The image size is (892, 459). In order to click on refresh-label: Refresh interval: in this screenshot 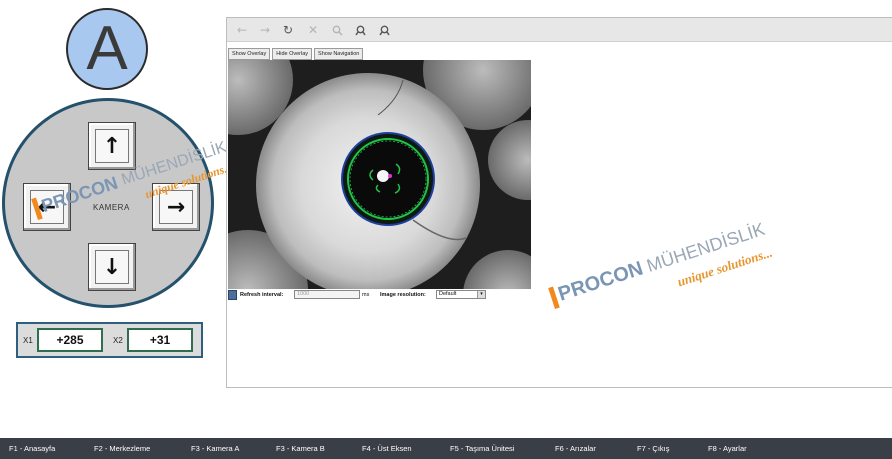, I will do `click(262, 295)`.